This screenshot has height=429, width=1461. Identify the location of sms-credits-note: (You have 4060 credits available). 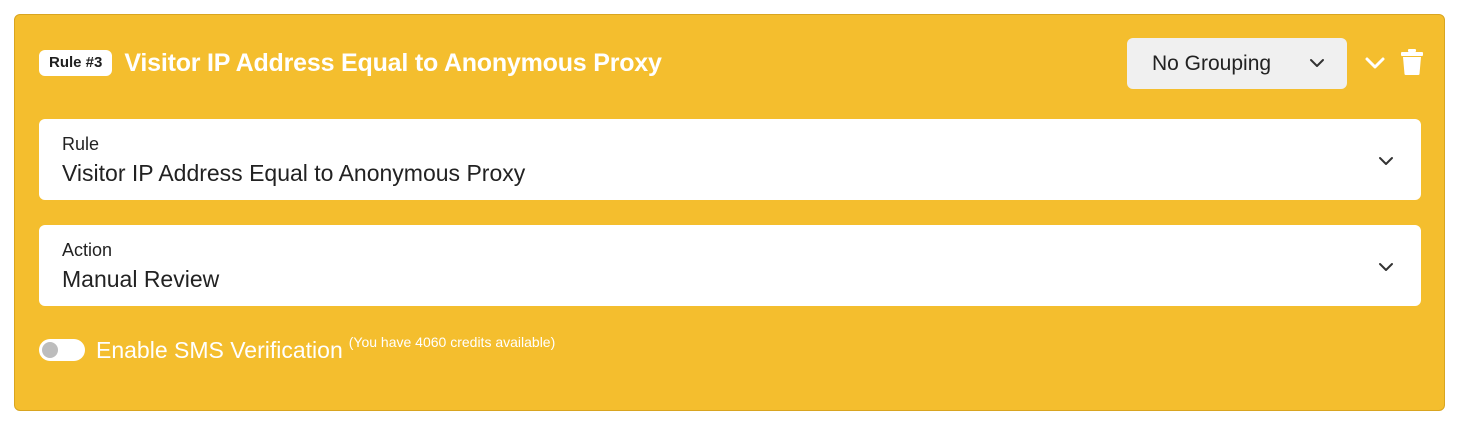
(452, 342).